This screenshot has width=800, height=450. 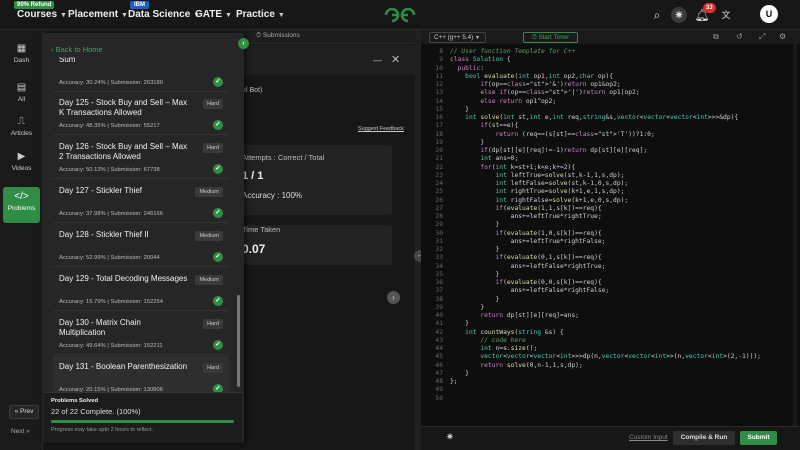 I want to click on editor-scrollbar, so click(x=795, y=235).